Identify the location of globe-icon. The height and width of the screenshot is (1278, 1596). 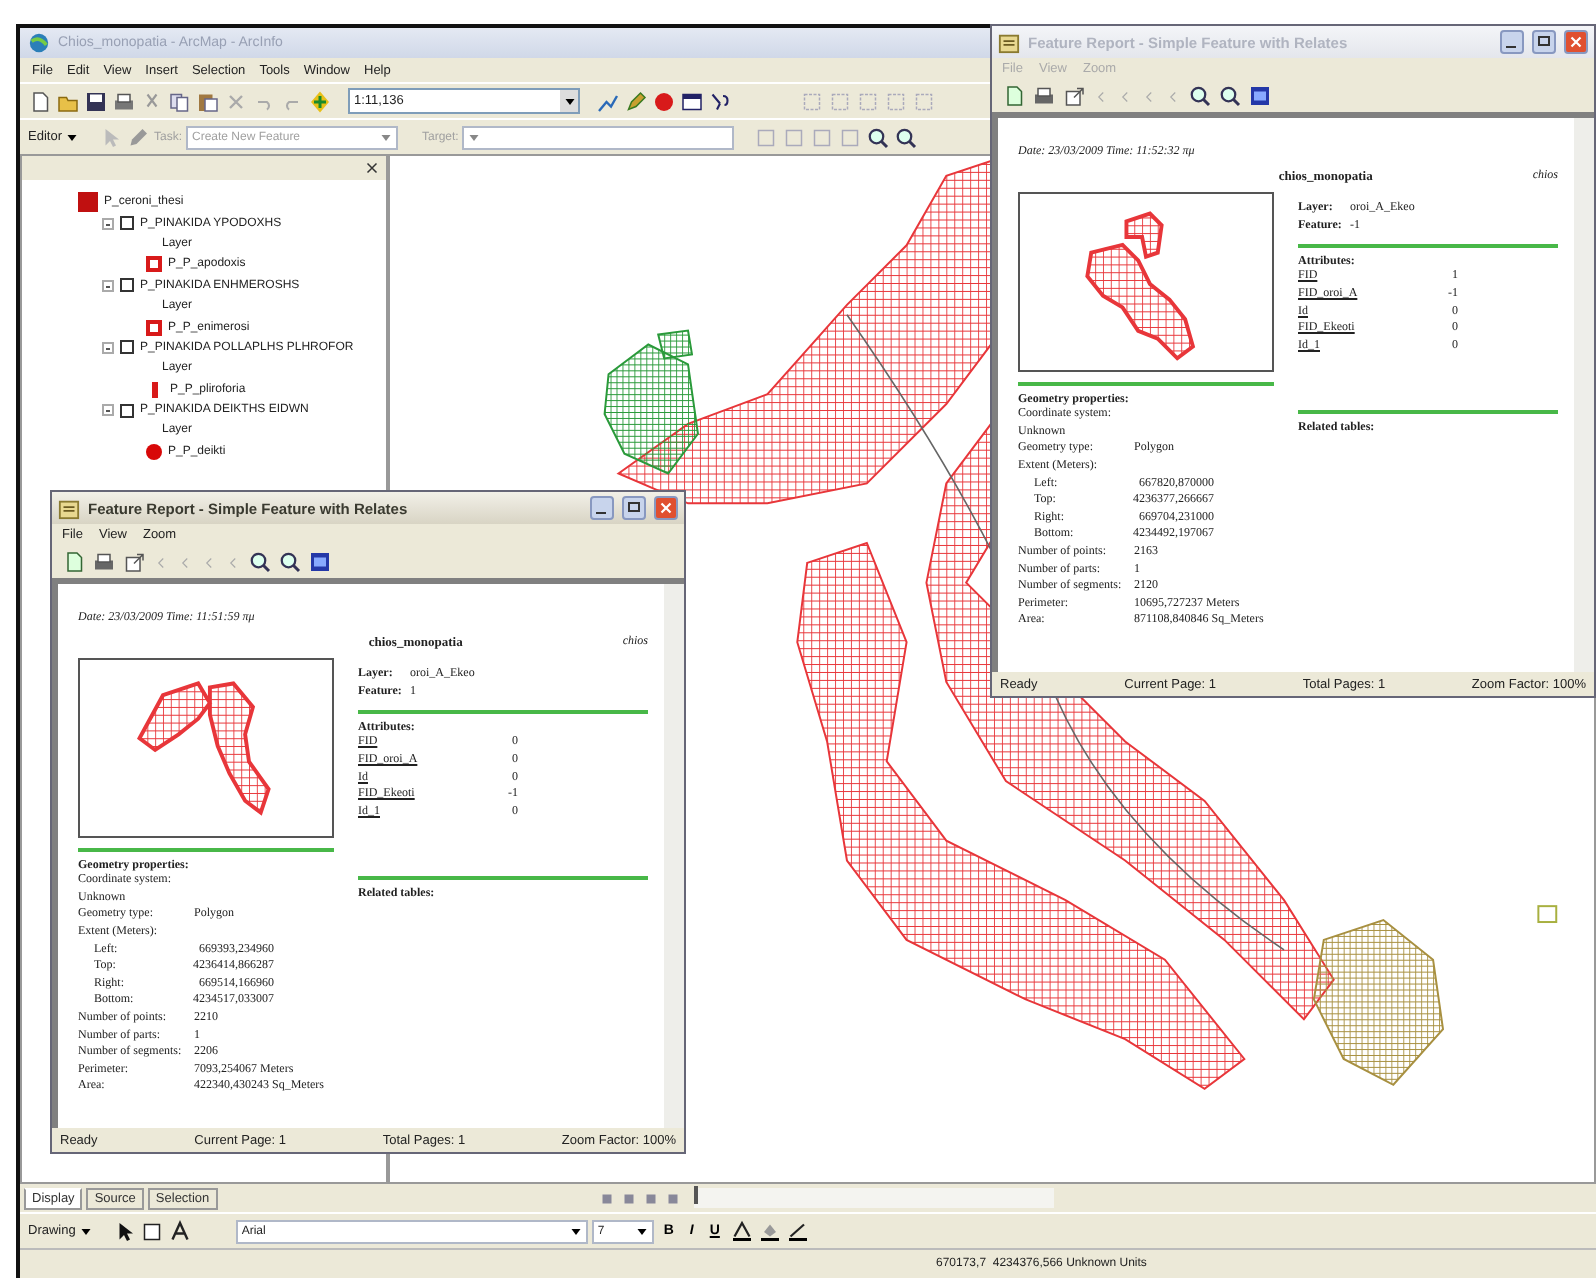
(39, 43).